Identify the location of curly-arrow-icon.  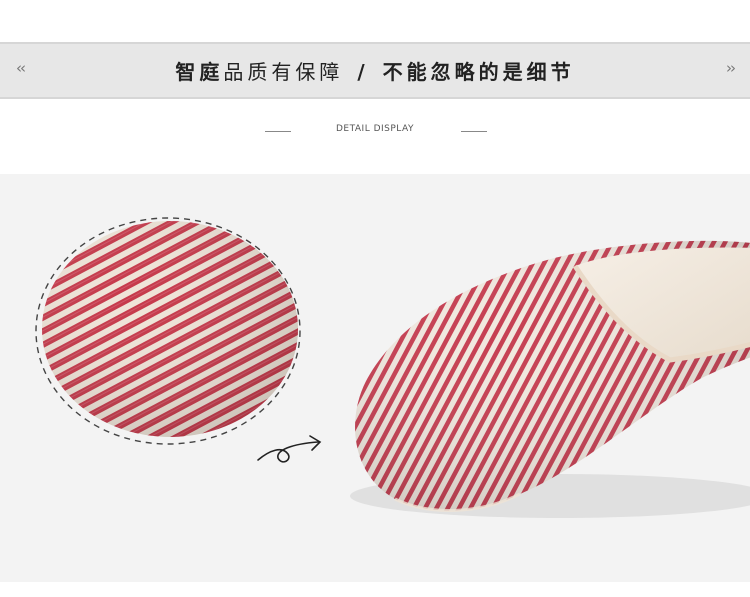
(289, 449).